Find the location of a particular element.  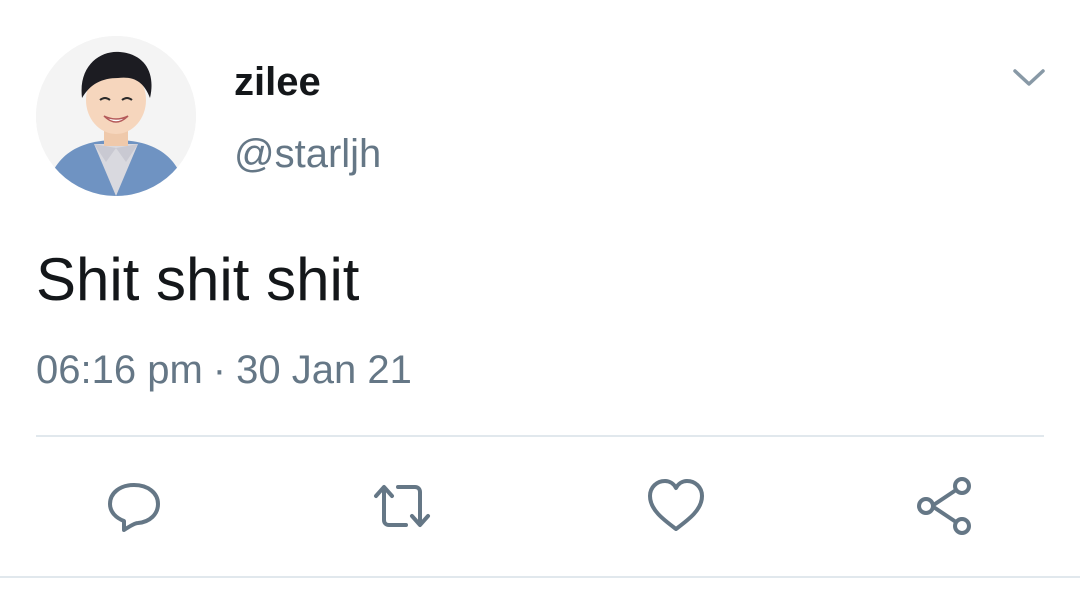

speech-bubble-icon is located at coordinates (134, 507).